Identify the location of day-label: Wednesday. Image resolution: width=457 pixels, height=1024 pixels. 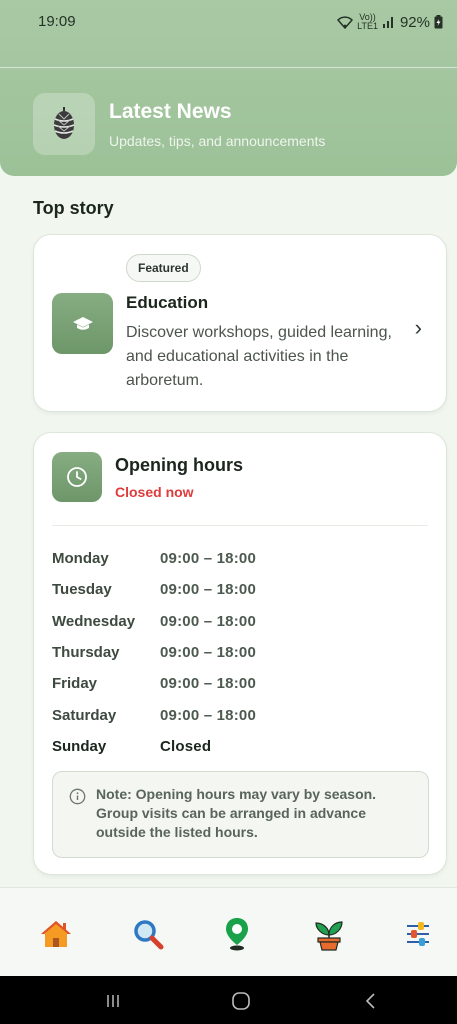
(94, 621).